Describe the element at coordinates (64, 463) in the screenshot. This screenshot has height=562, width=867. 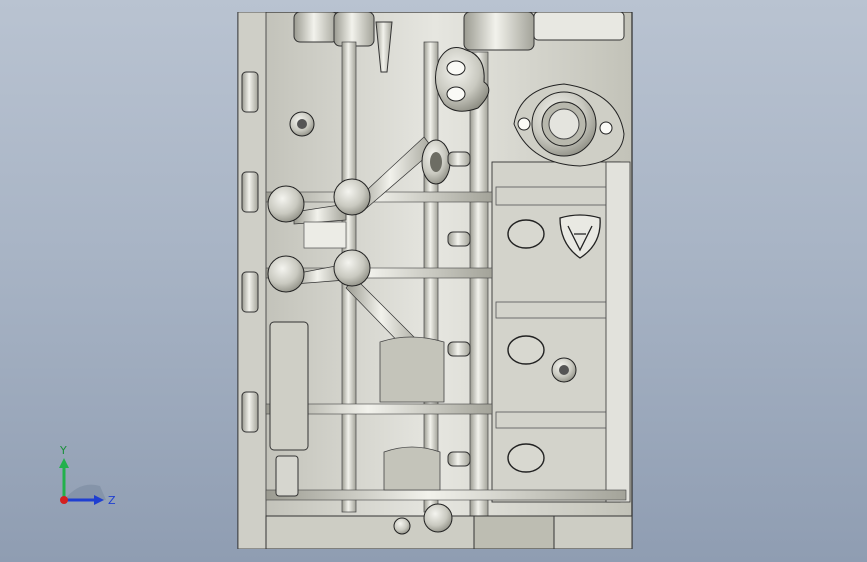
I see `y-axis-arrow-icon` at that location.